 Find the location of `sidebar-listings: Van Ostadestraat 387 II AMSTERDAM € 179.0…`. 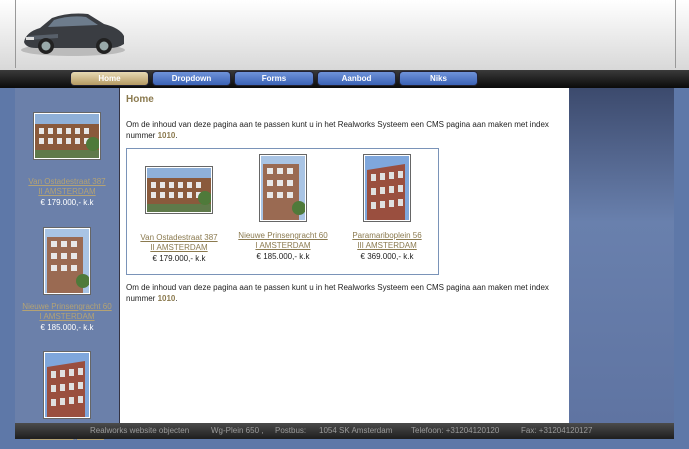

sidebar-listings: Van Ostadestraat 387 II AMSTERDAM € 179.0… is located at coordinates (68, 264).